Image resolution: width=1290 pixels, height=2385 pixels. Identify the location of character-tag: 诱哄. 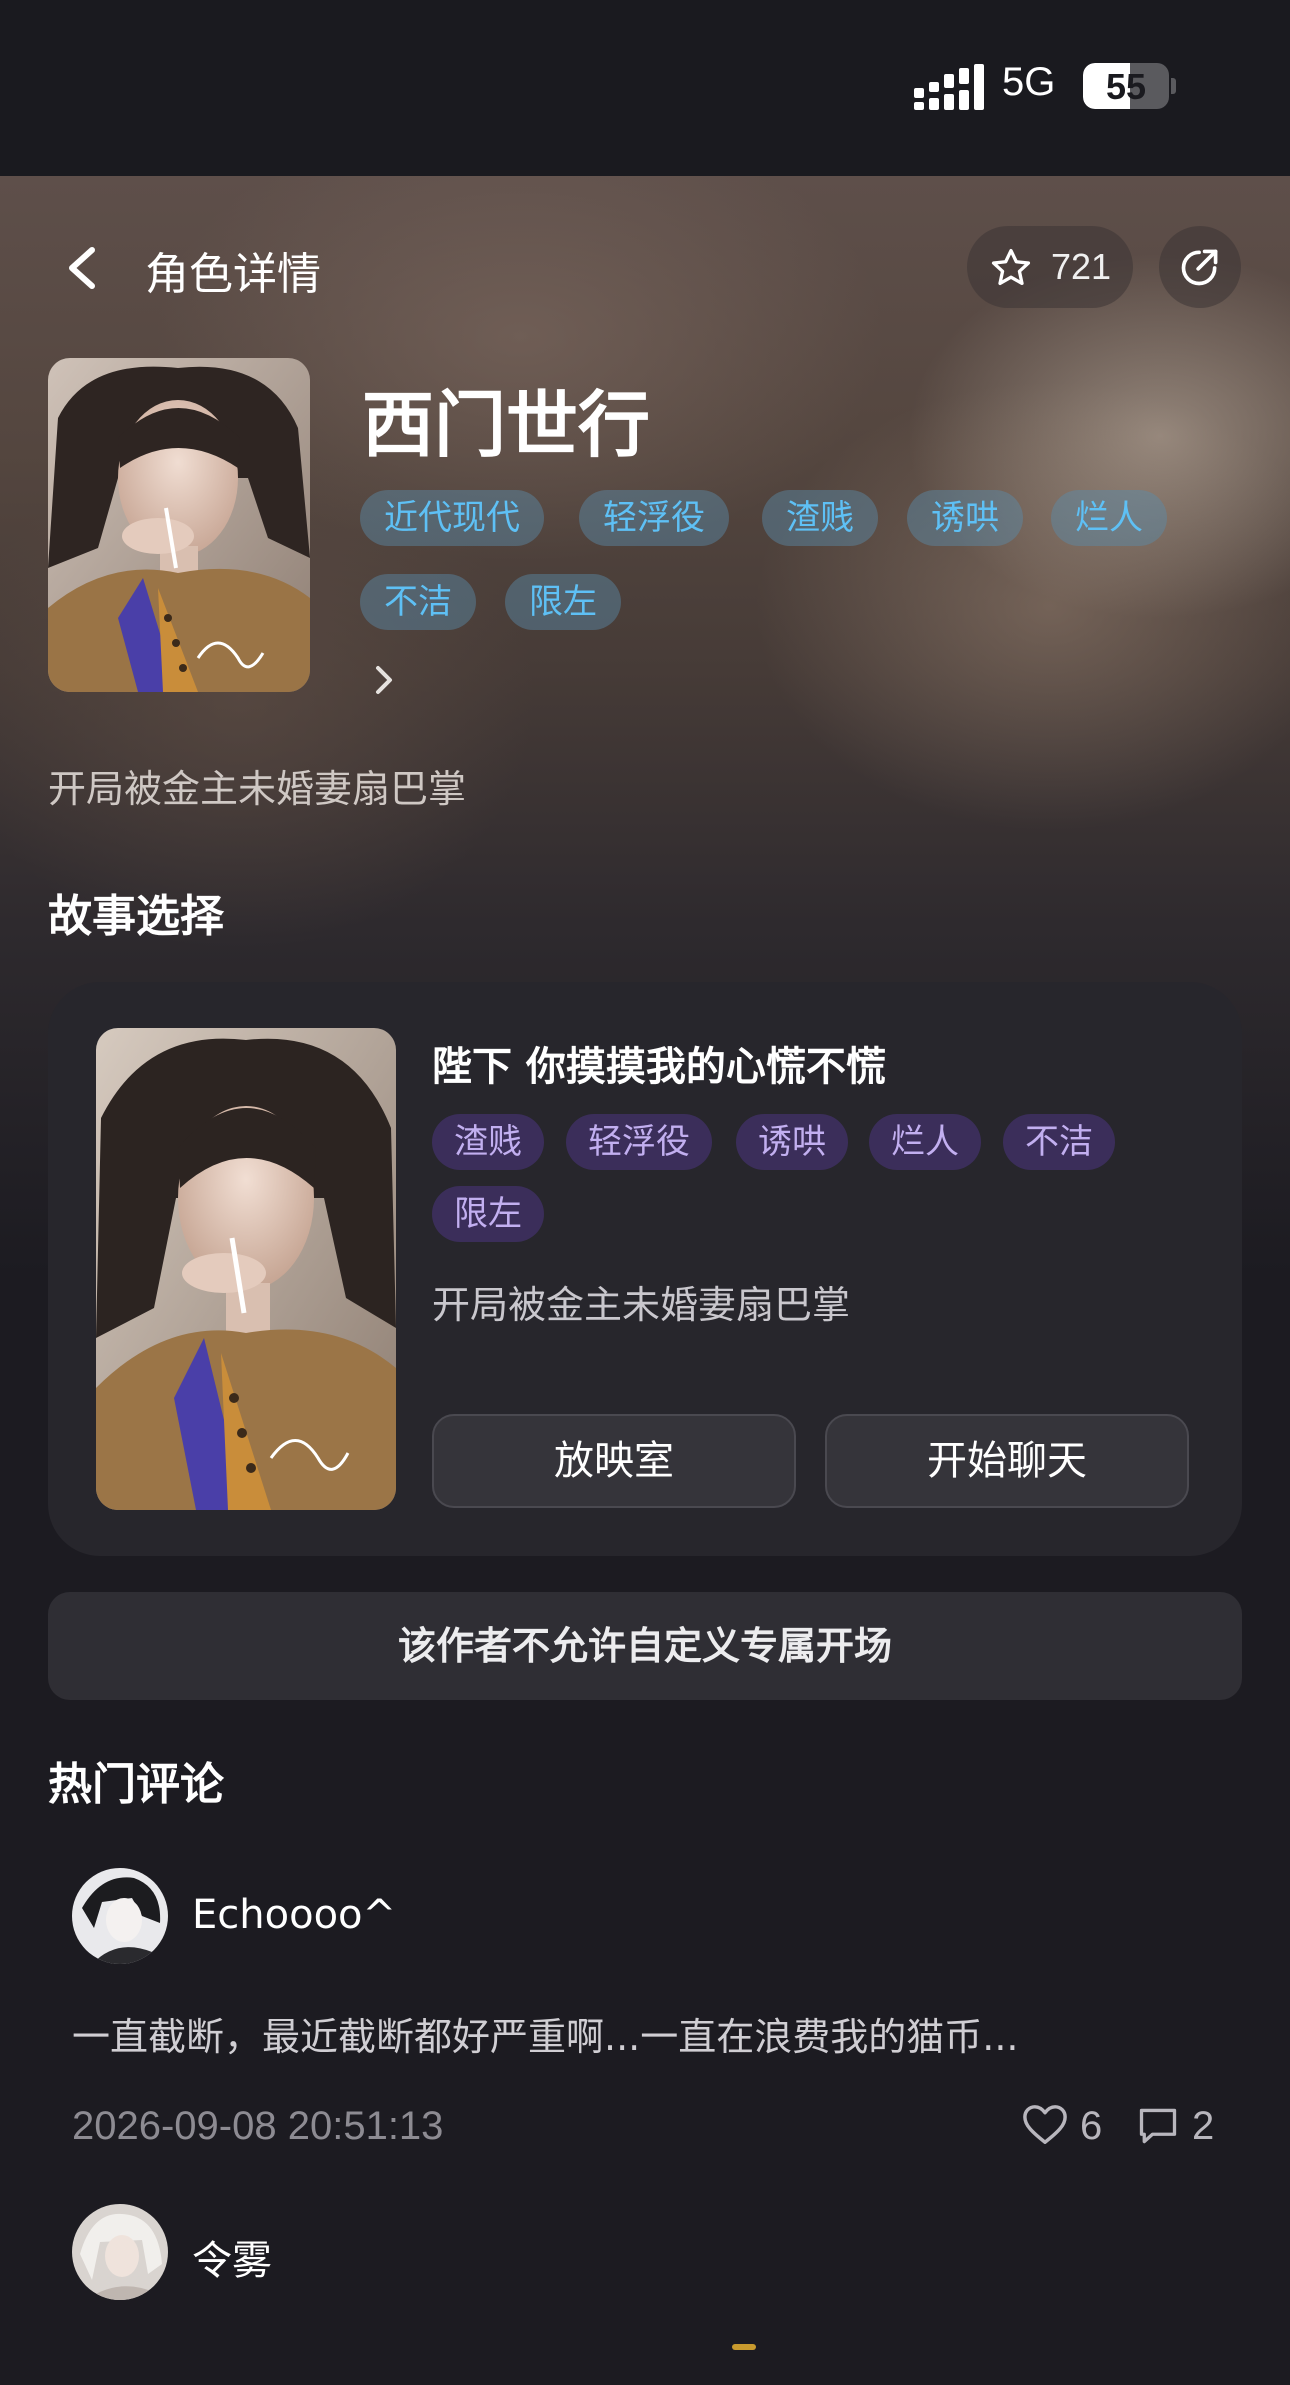
(965, 518).